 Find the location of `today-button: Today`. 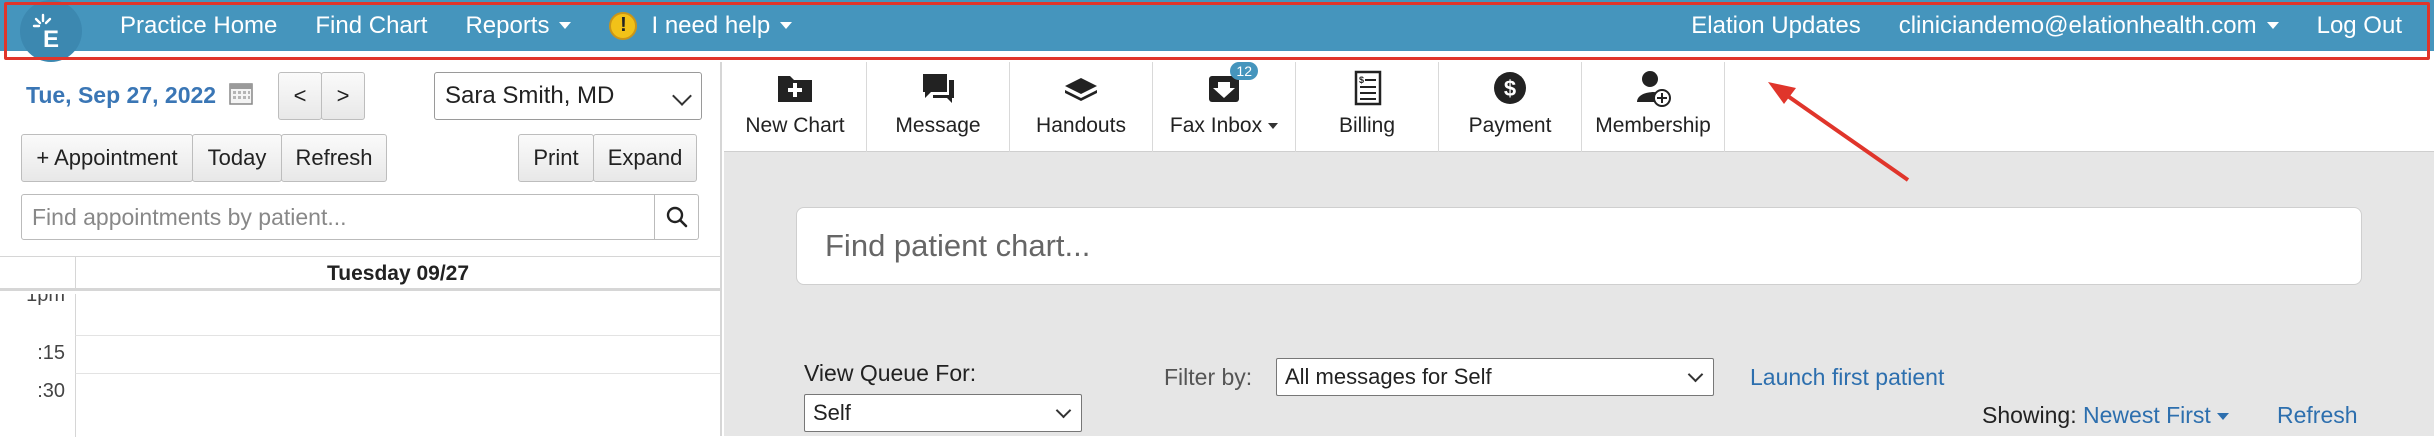

today-button: Today is located at coordinates (237, 158).